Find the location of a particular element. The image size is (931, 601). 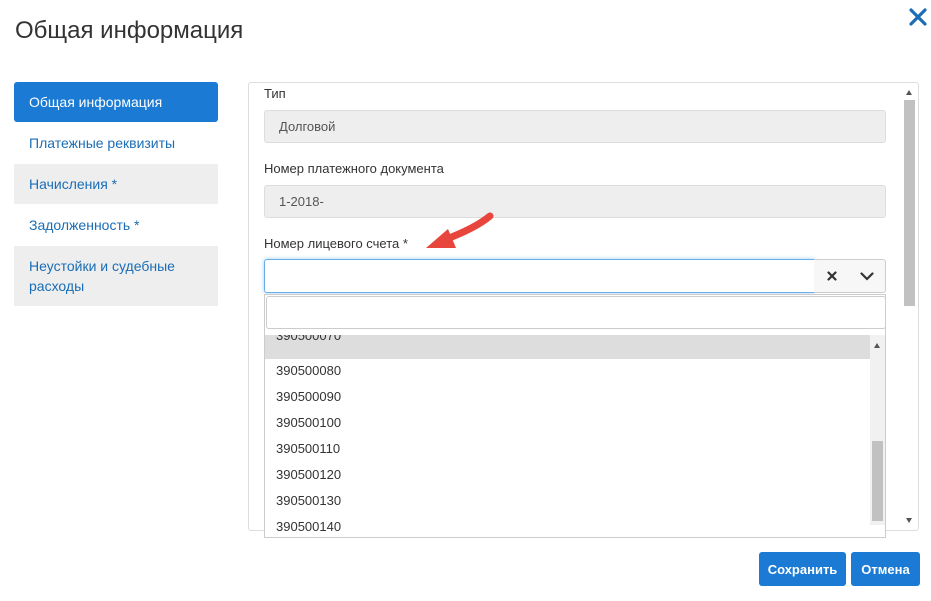

option-label: 390500070 is located at coordinates (309, 339).